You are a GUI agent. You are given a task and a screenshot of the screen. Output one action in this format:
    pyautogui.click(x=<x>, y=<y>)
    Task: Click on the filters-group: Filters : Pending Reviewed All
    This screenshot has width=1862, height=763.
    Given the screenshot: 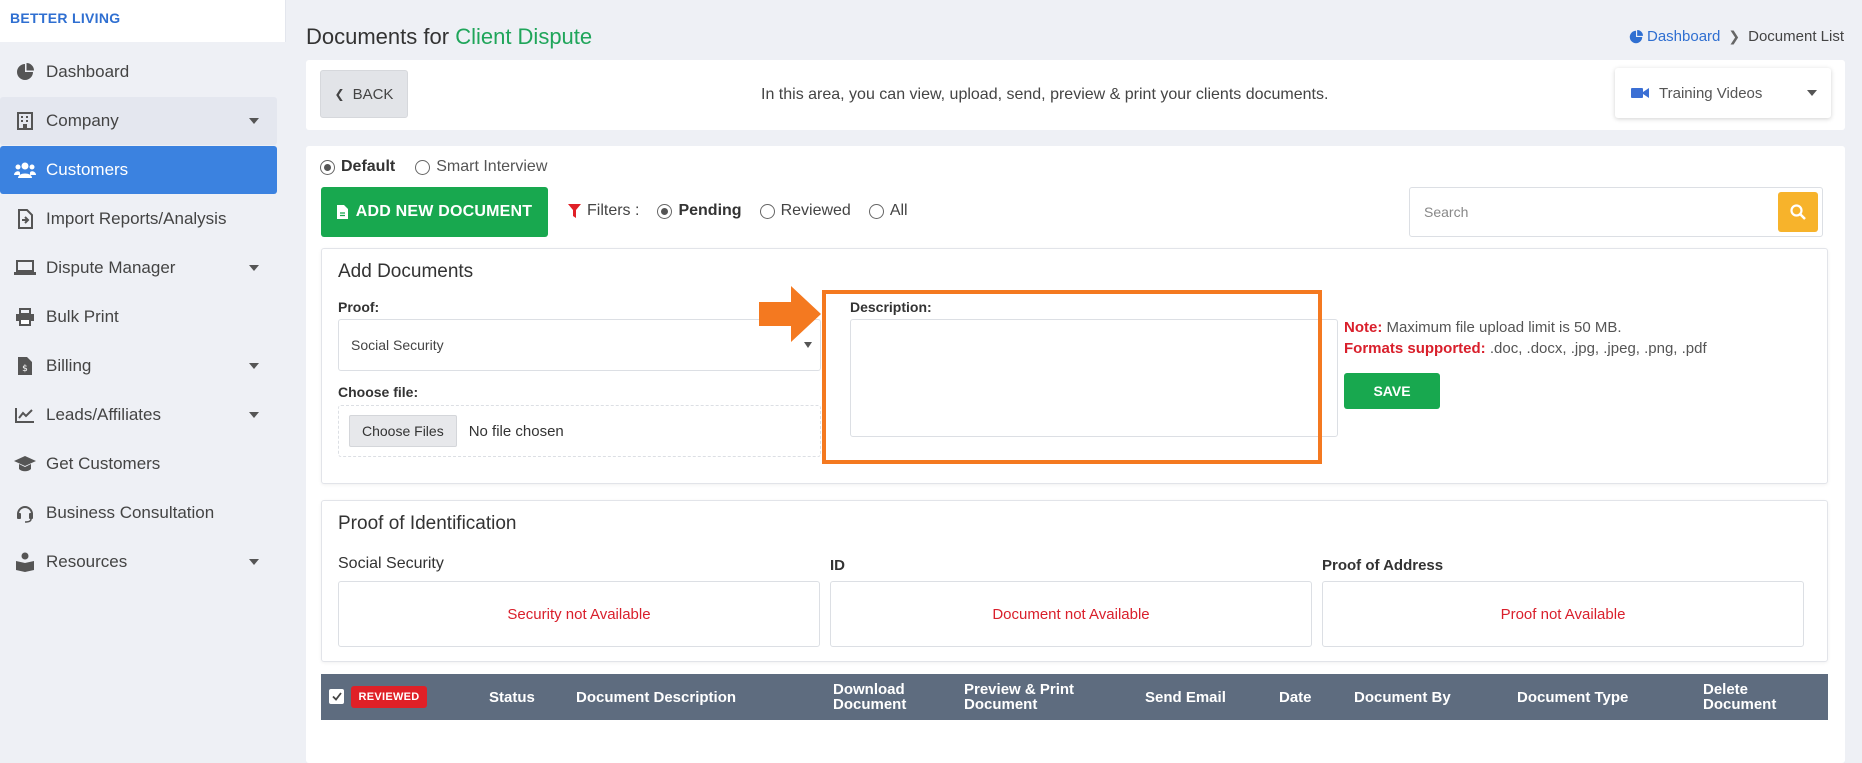 What is the action you would take?
    pyautogui.click(x=738, y=211)
    